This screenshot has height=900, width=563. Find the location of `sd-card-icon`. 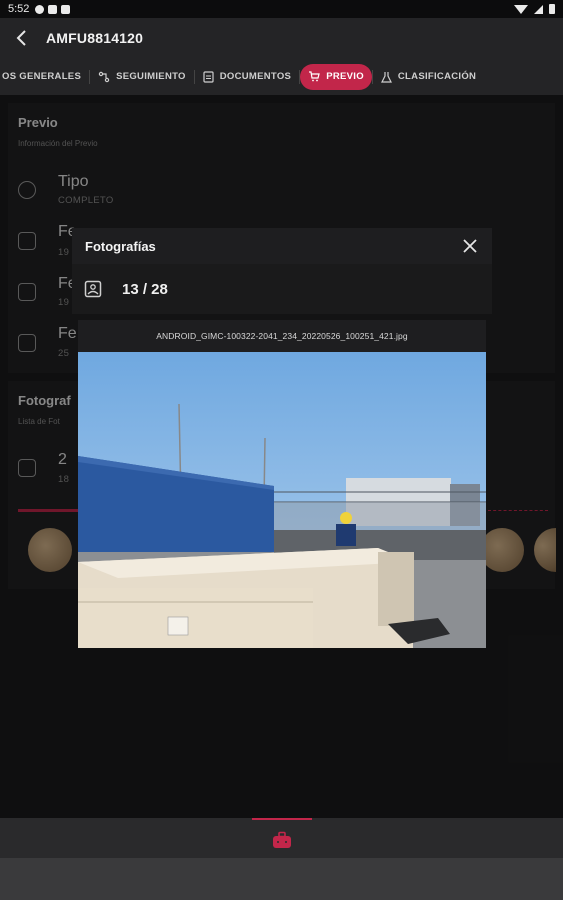

sd-card-icon is located at coordinates (66, 9).